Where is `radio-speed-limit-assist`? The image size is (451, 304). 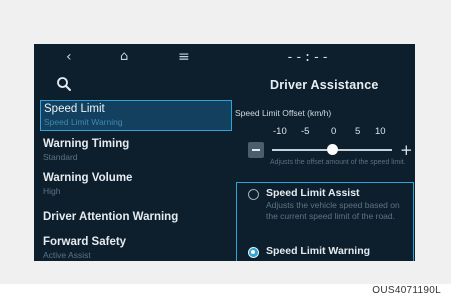 radio-speed-limit-assist is located at coordinates (253, 194).